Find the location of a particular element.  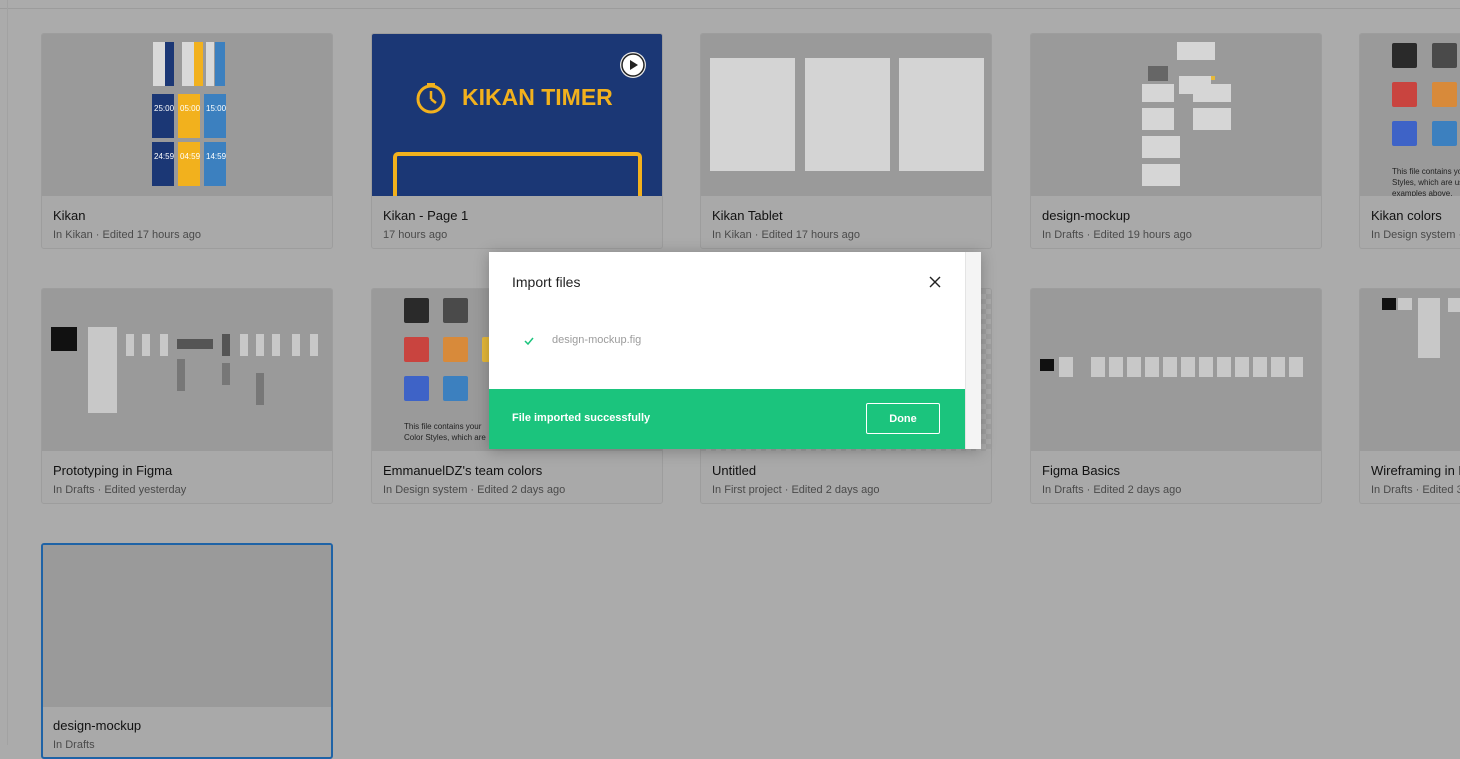

top-divider is located at coordinates (730, 4).